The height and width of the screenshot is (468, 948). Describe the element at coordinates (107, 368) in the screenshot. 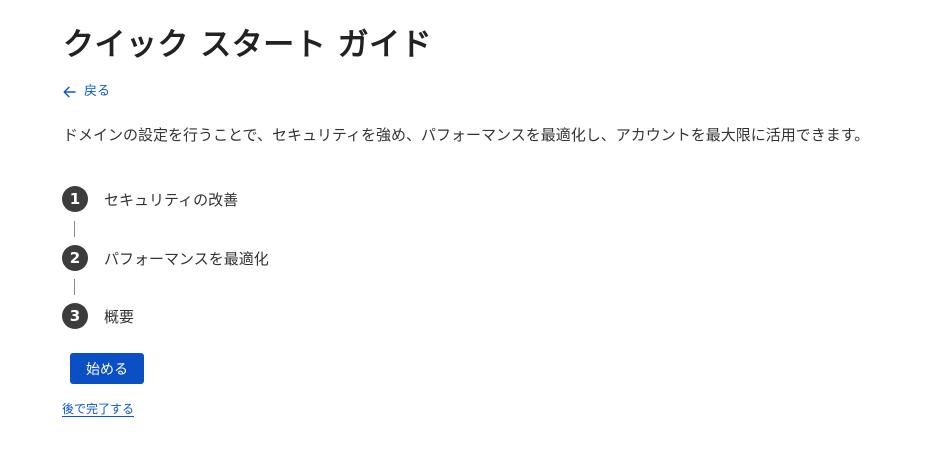

I see `start-button: 始める` at that location.